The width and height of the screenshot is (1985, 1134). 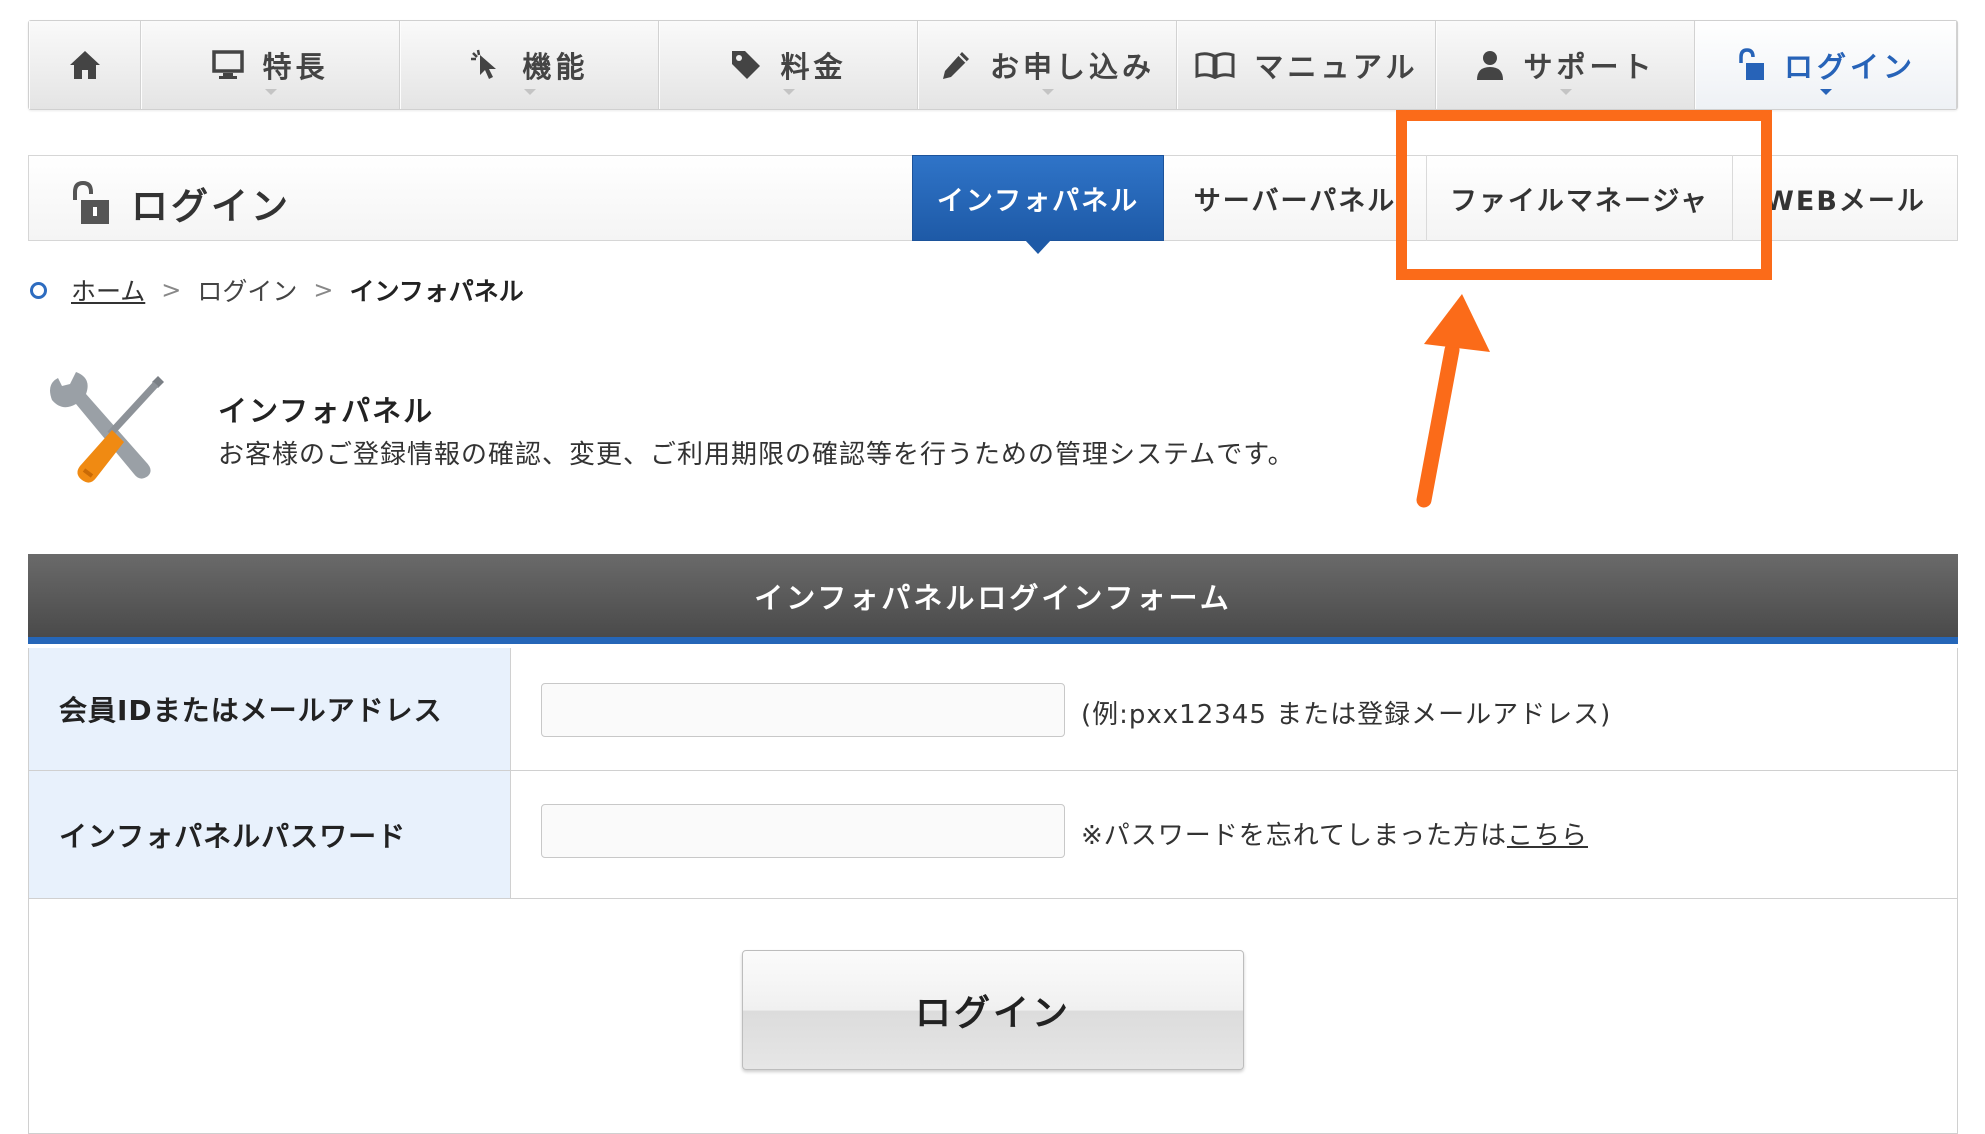 I want to click on password-input, so click(x=803, y=831).